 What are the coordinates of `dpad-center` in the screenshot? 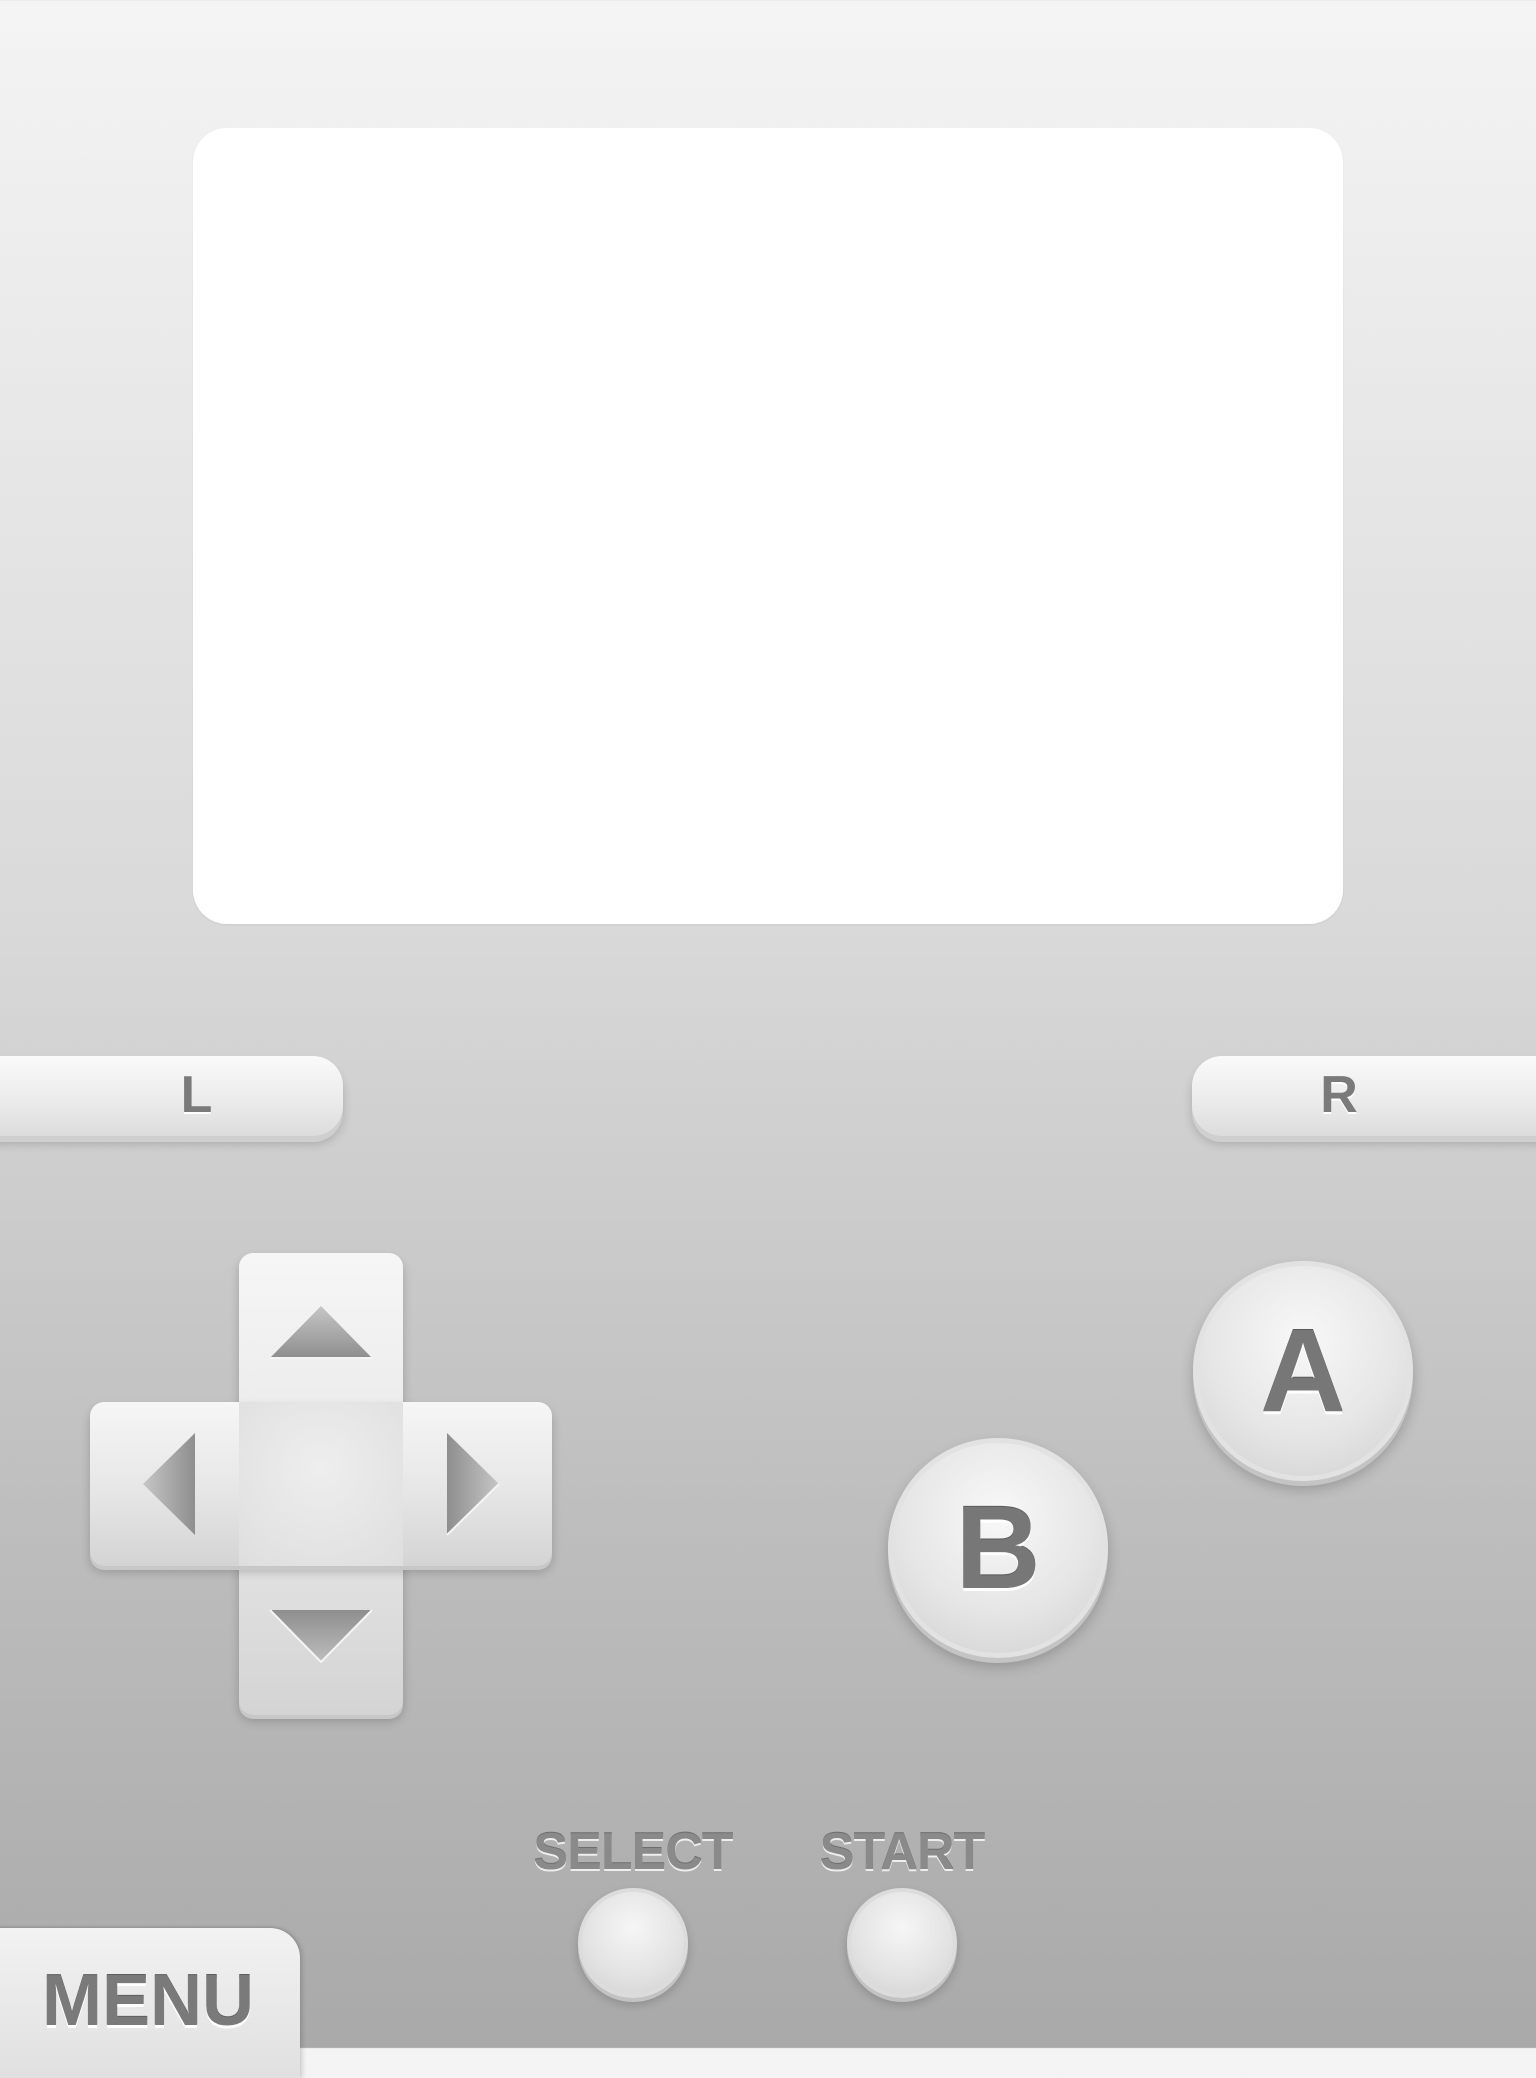 It's located at (321, 1484).